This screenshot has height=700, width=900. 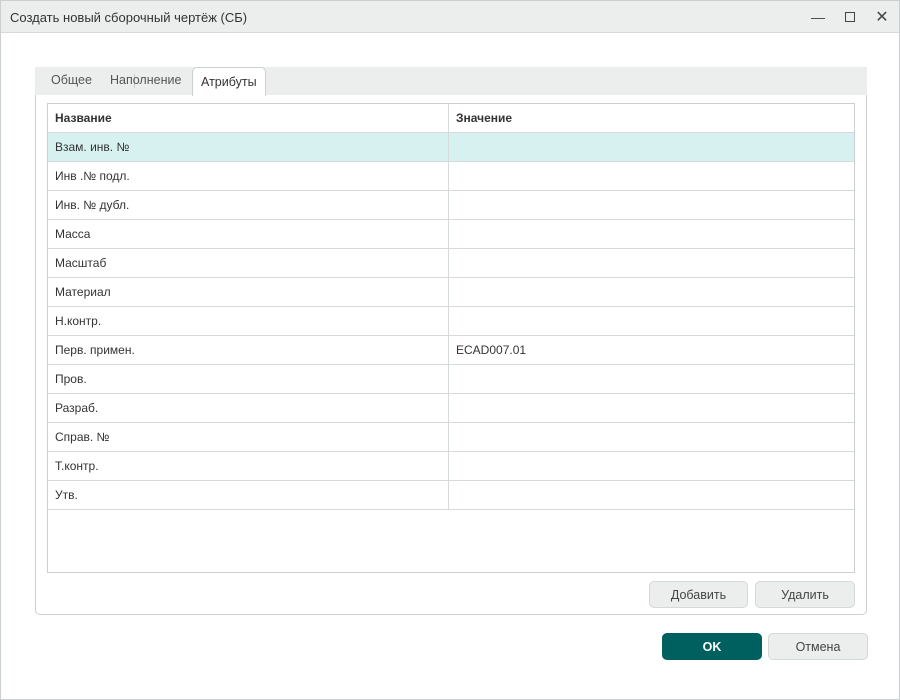 I want to click on table-row: Перв. примен. ECAD007.01, so click(x=451, y=350).